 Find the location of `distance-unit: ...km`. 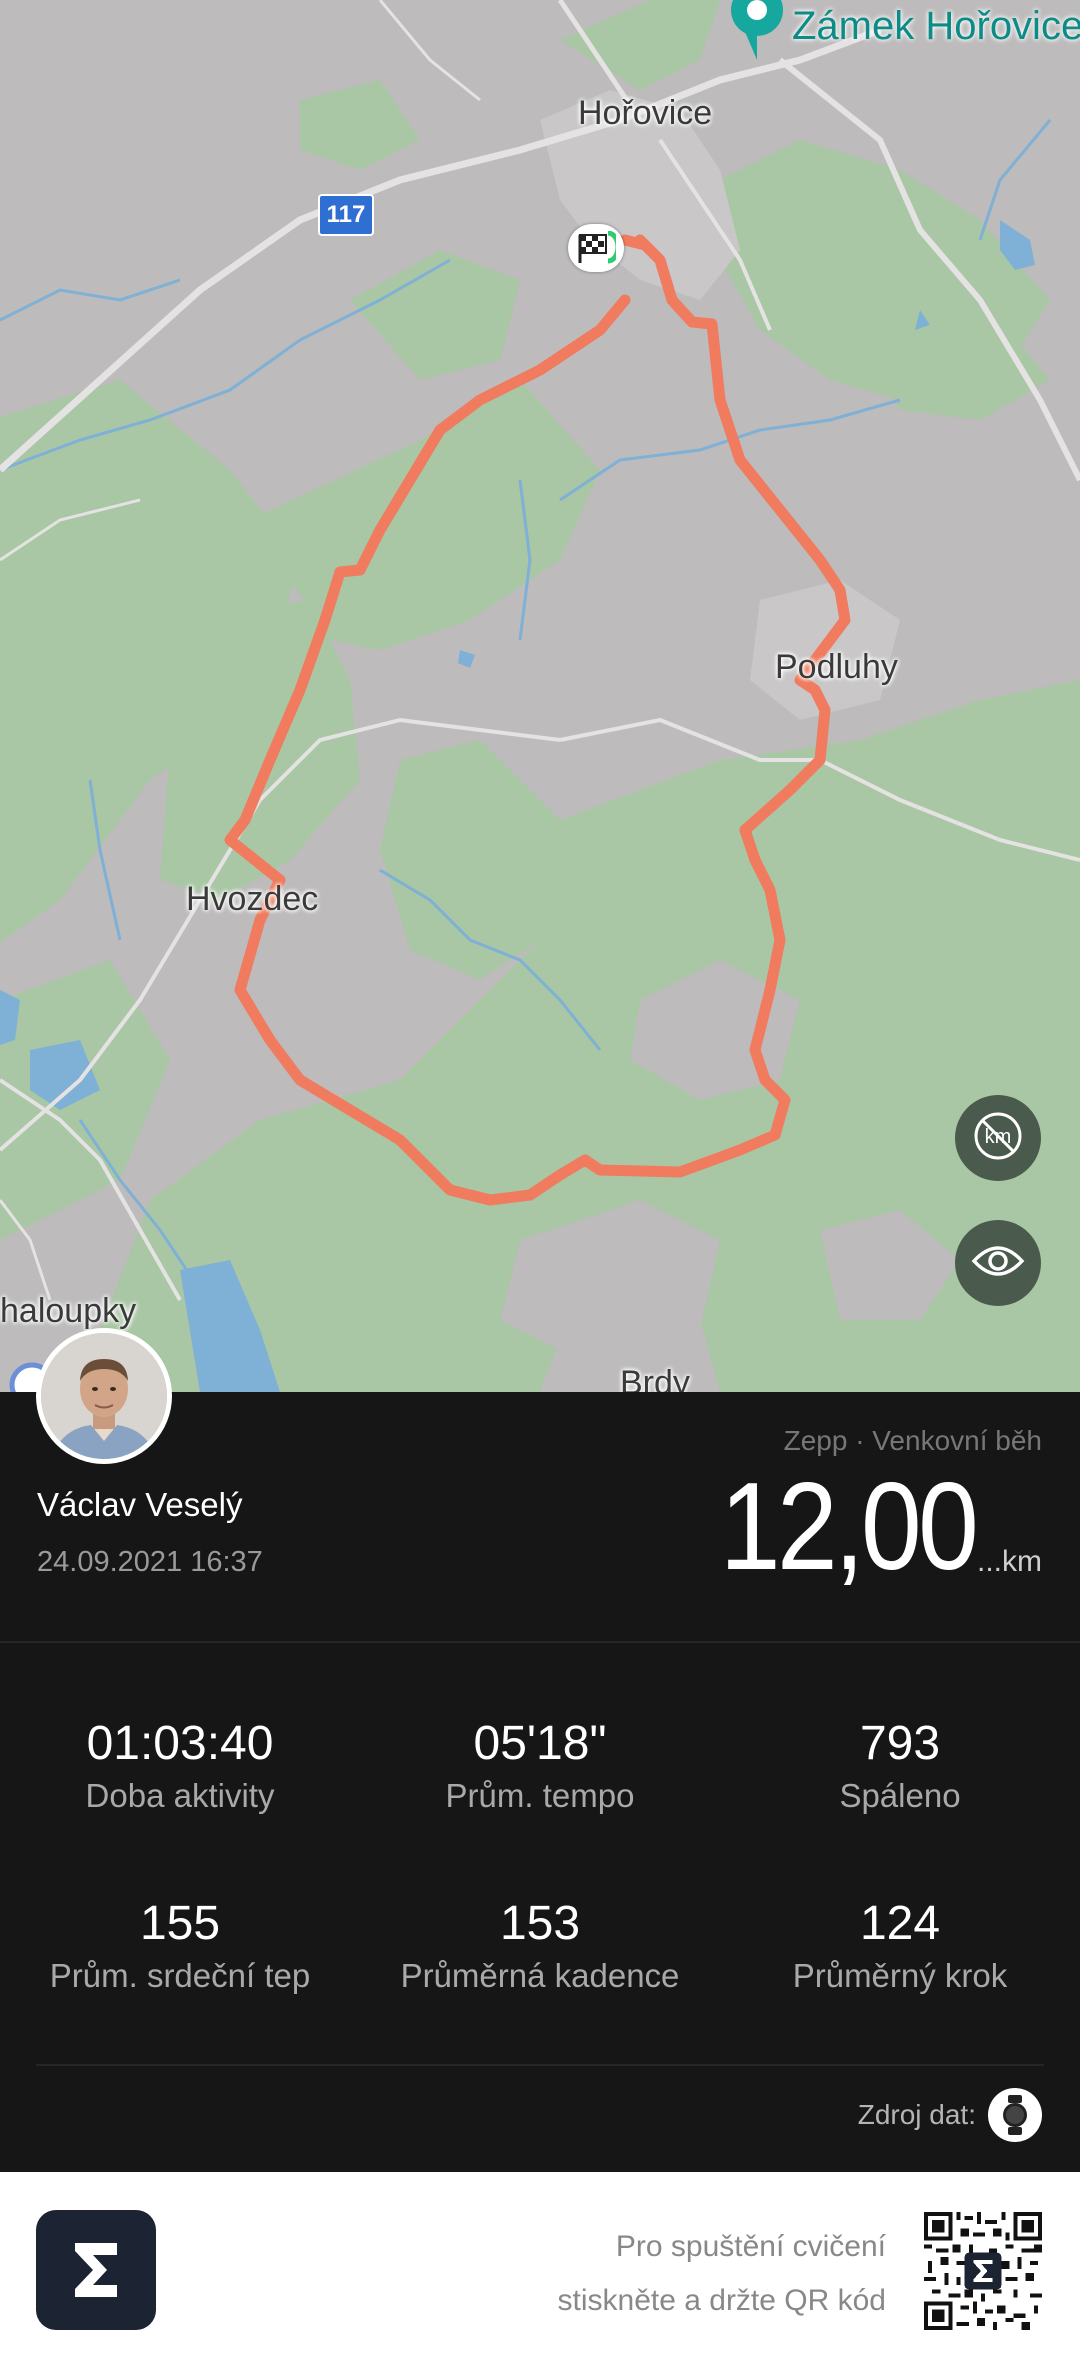

distance-unit: ...km is located at coordinates (1009, 1561).